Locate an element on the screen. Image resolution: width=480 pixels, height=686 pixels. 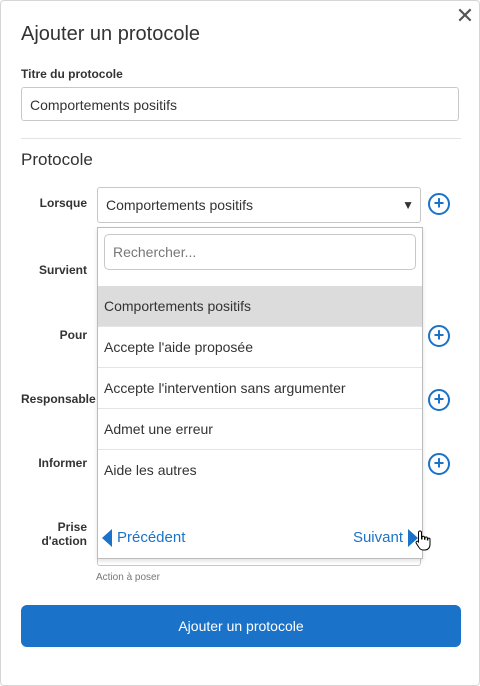
label-prise-action: Prise d'action is located at coordinates (64, 534).